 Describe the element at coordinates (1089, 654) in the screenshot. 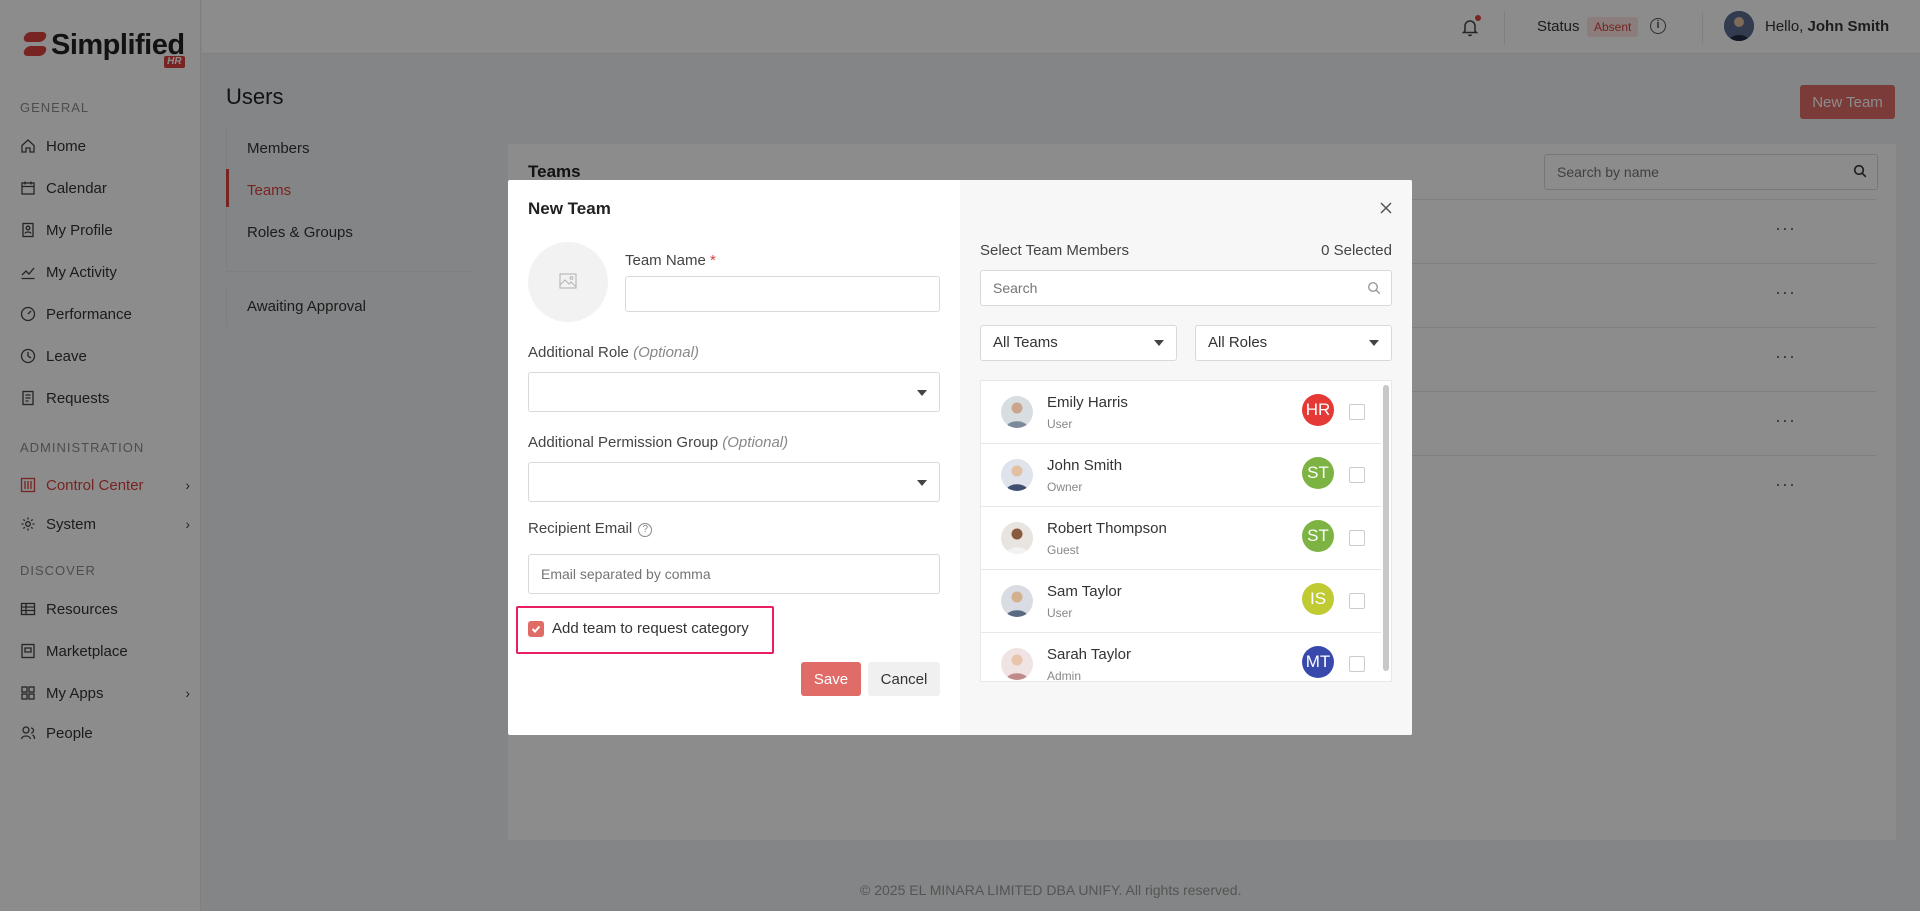

I see `member-name: Sarah Taylor` at that location.